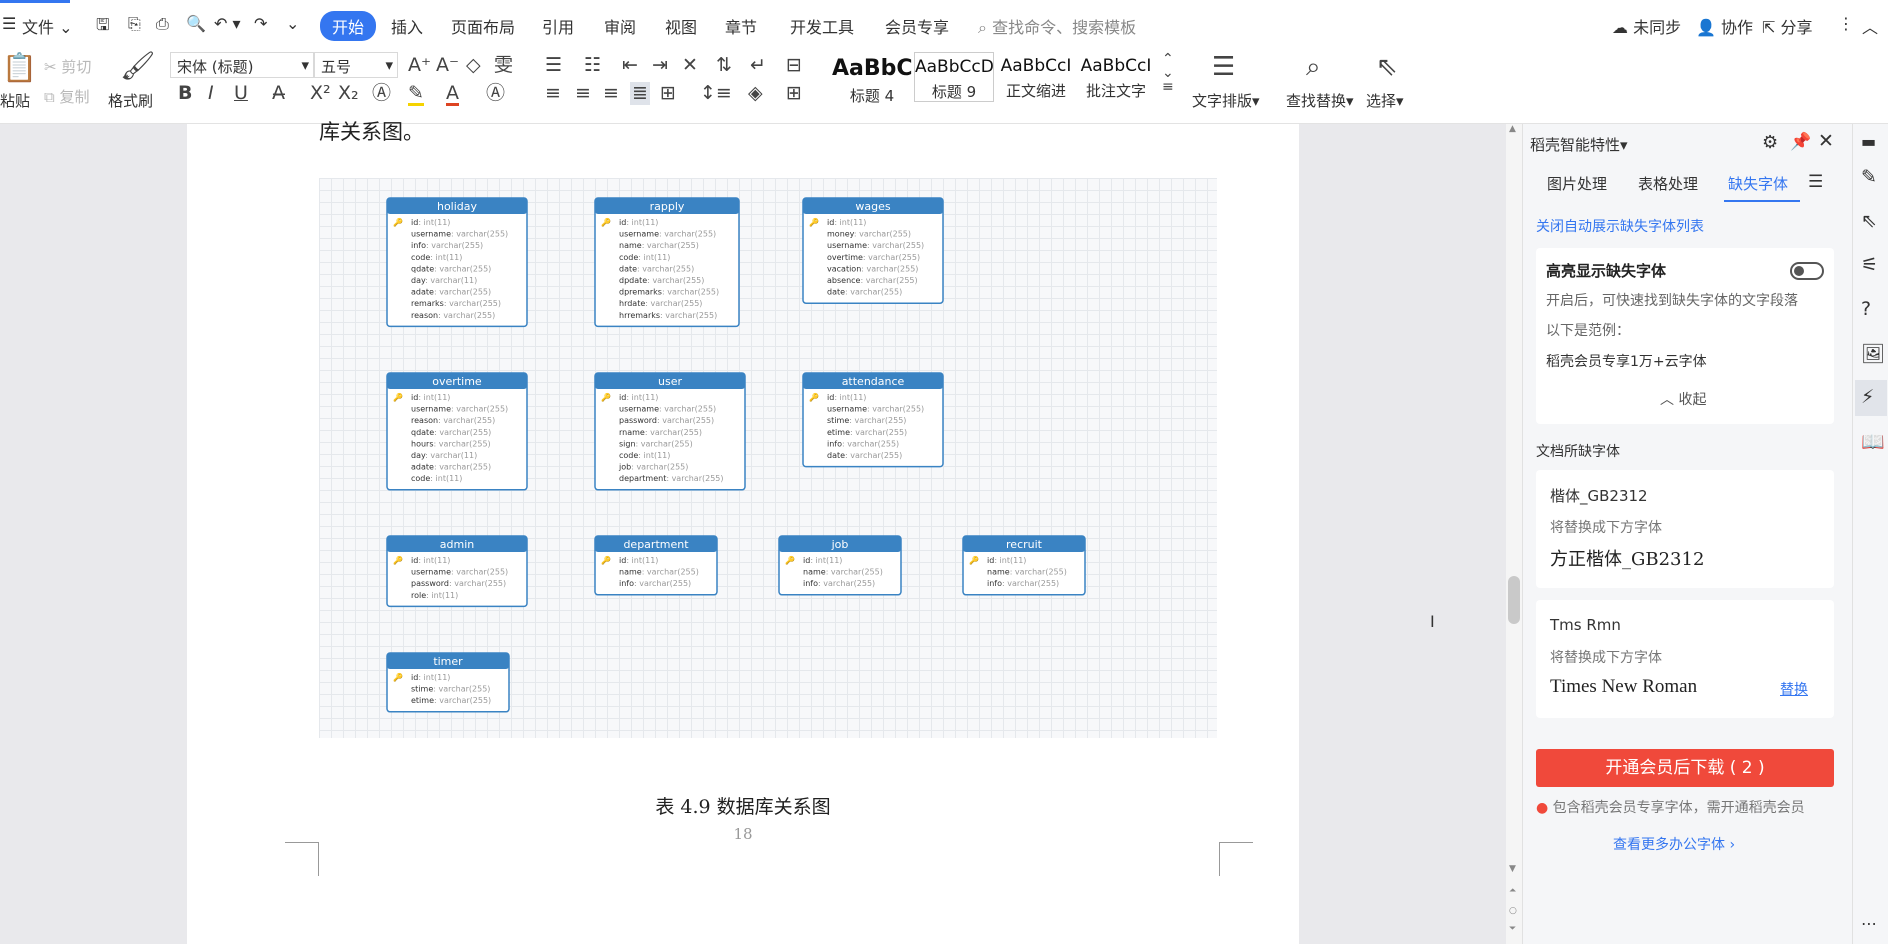 This screenshot has height=944, width=1888. Describe the element at coordinates (630, 65) in the screenshot. I see `decrease-indent-icon: ⇤` at that location.